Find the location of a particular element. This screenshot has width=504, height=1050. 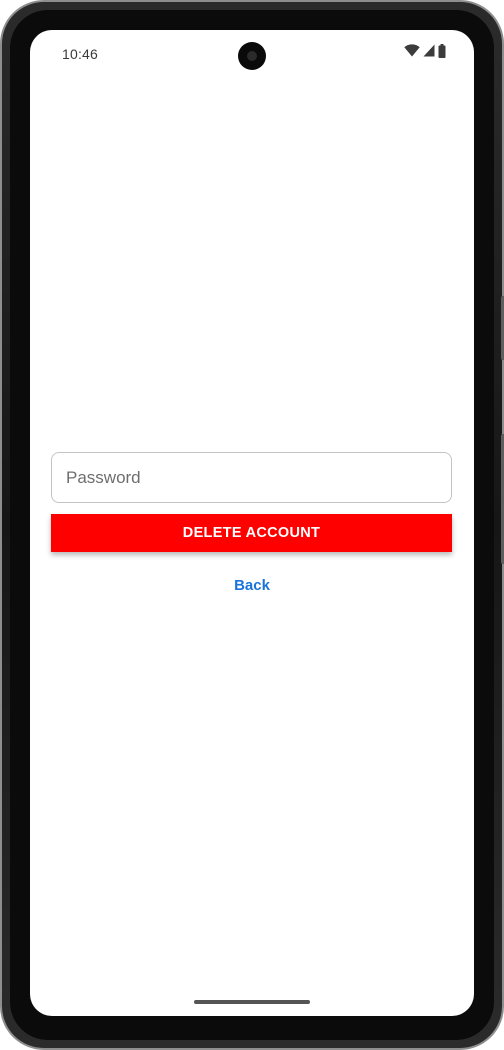

password-field is located at coordinates (251, 477).